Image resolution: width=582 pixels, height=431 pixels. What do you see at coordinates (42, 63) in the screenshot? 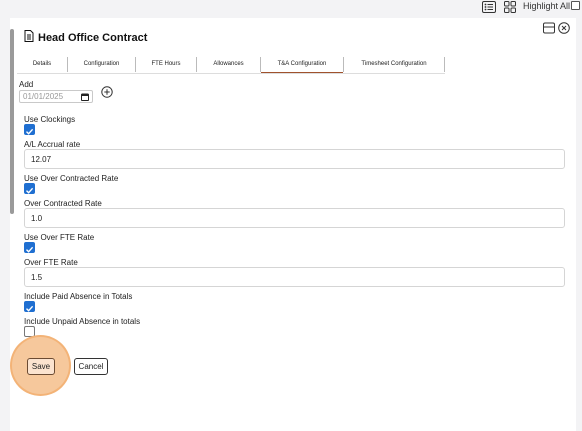
I see `tab-details: Details` at bounding box center [42, 63].